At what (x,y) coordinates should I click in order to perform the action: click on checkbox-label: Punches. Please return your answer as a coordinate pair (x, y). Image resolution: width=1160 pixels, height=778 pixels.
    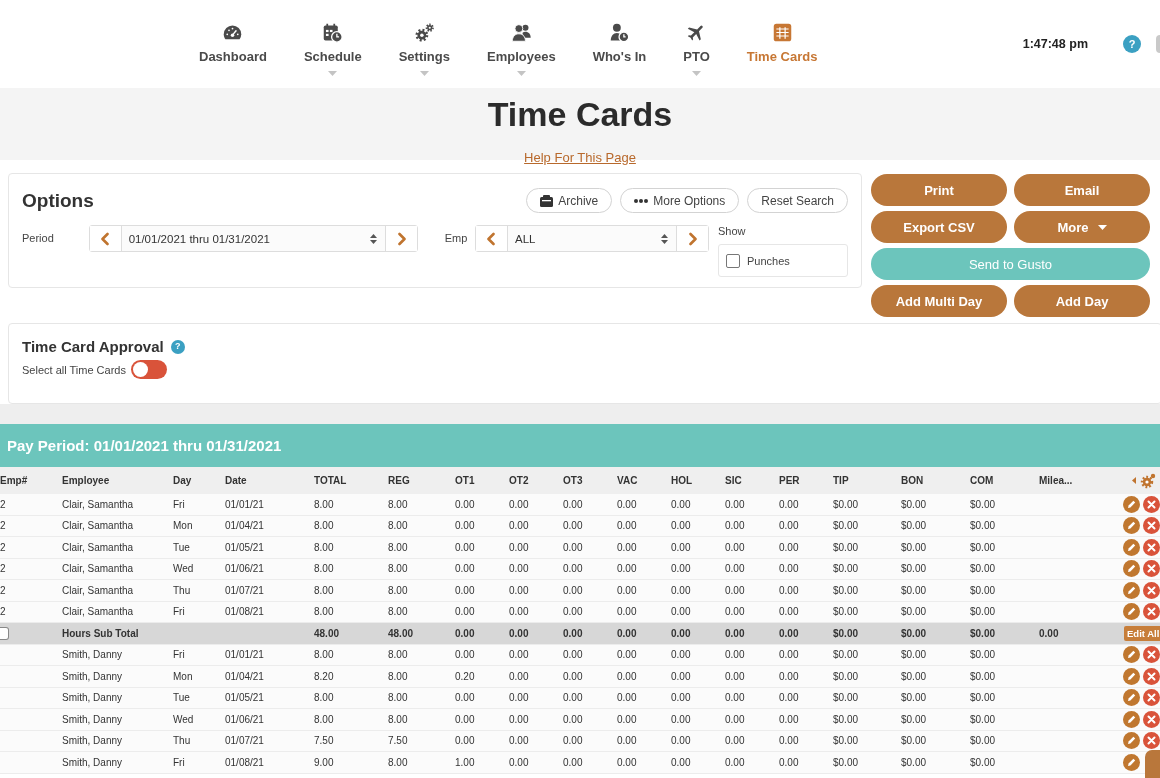
    Looking at the image, I should click on (768, 260).